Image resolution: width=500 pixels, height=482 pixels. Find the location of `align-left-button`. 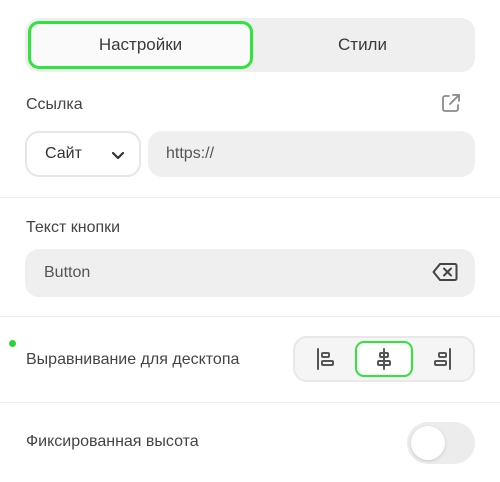

align-left-button is located at coordinates (325, 359).